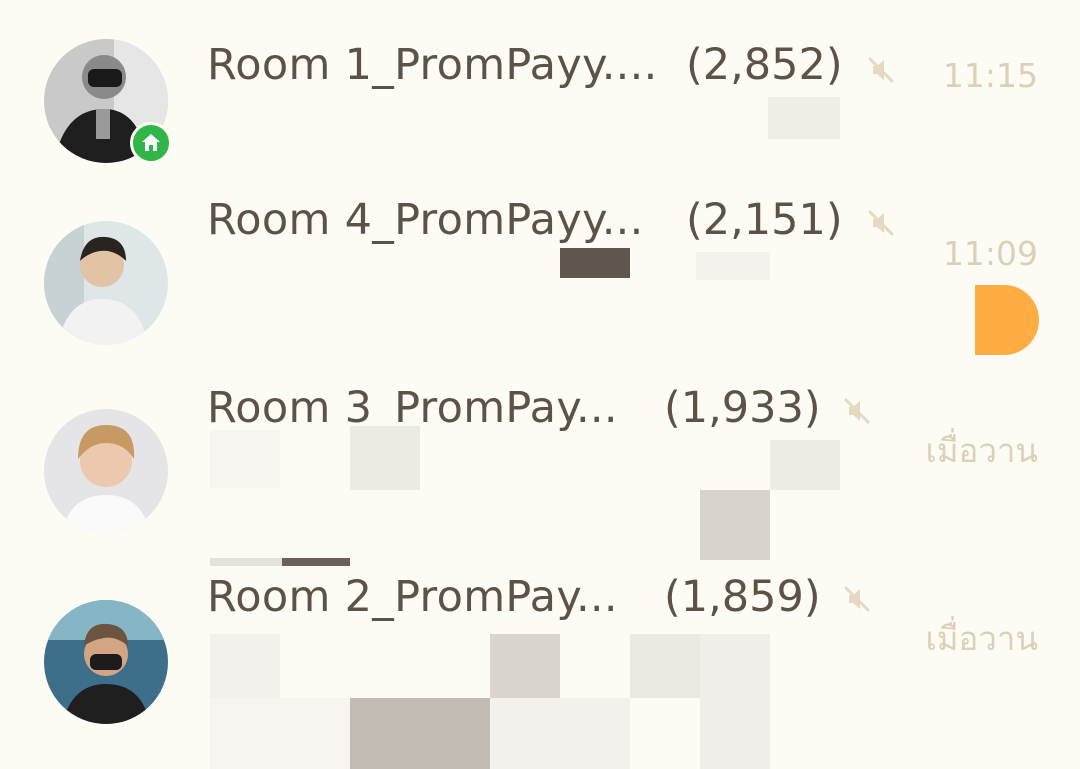  What do you see at coordinates (990, 75) in the screenshot?
I see `chat-time: 11:15` at bounding box center [990, 75].